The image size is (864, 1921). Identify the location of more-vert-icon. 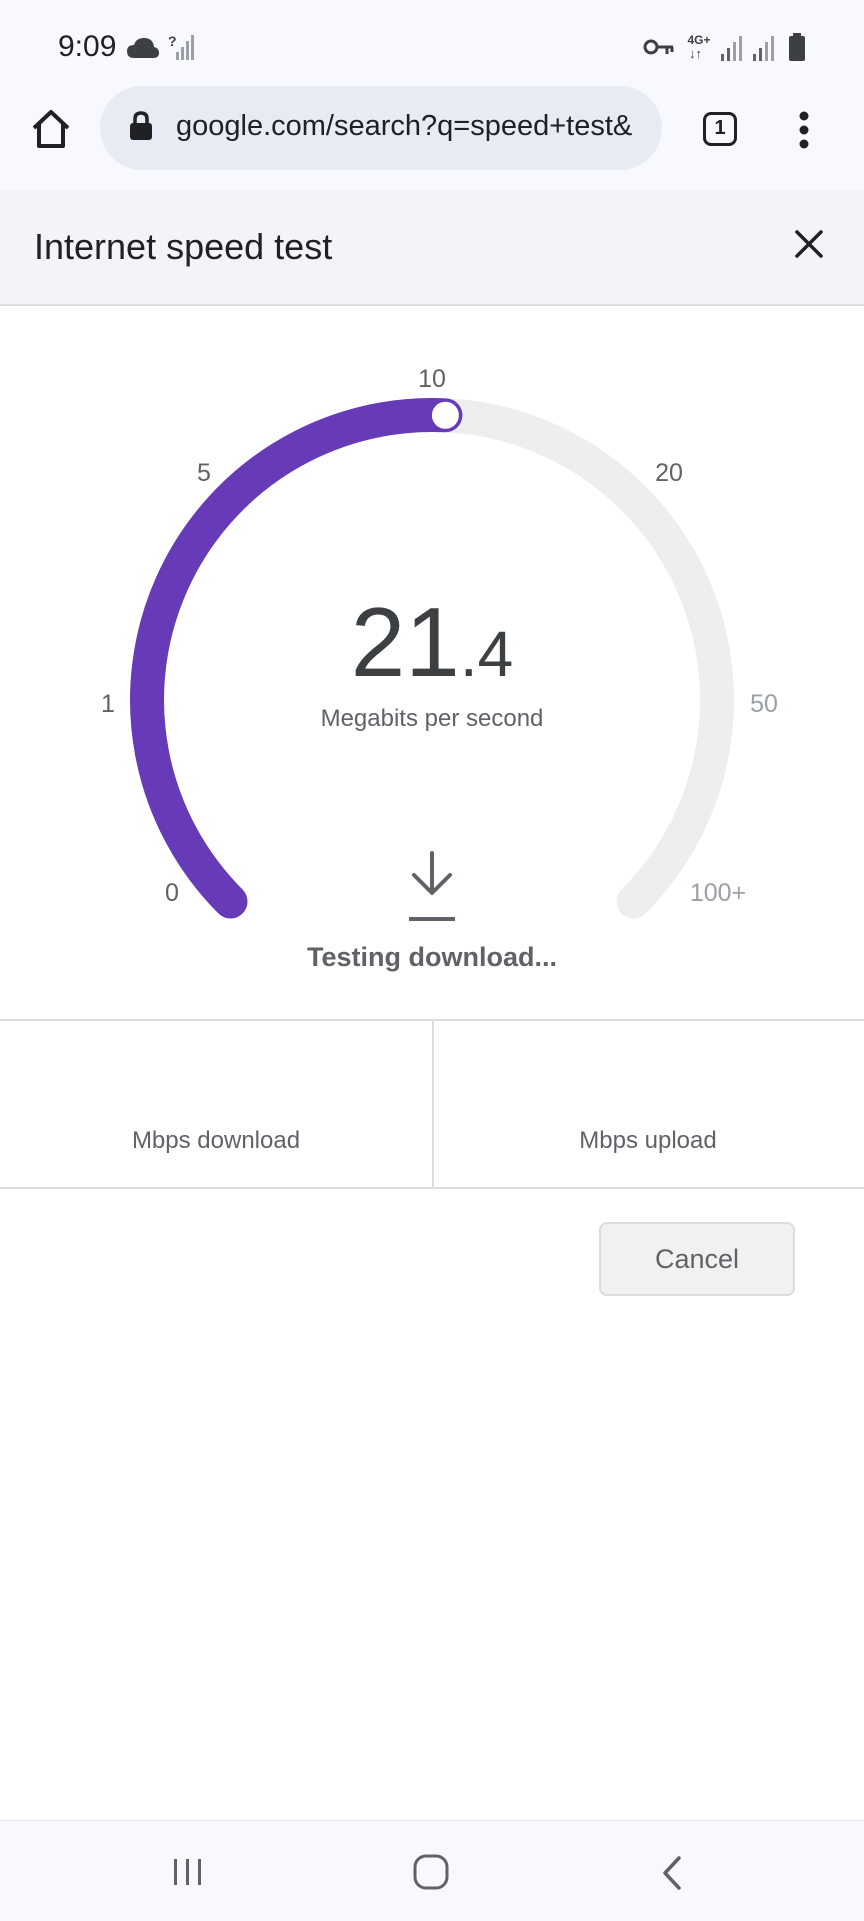
(804, 130).